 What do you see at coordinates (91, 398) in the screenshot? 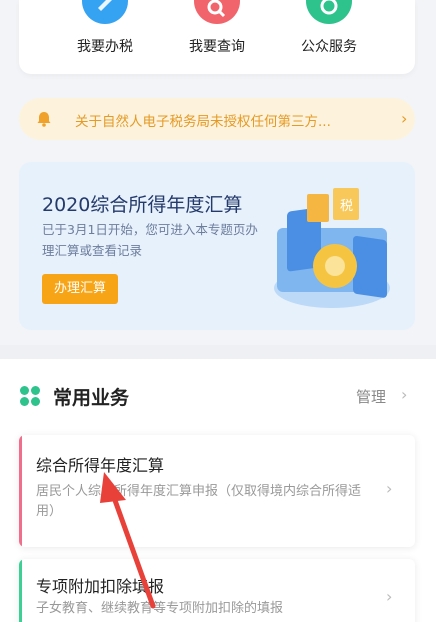
I see `section-title: 常用业务` at bounding box center [91, 398].